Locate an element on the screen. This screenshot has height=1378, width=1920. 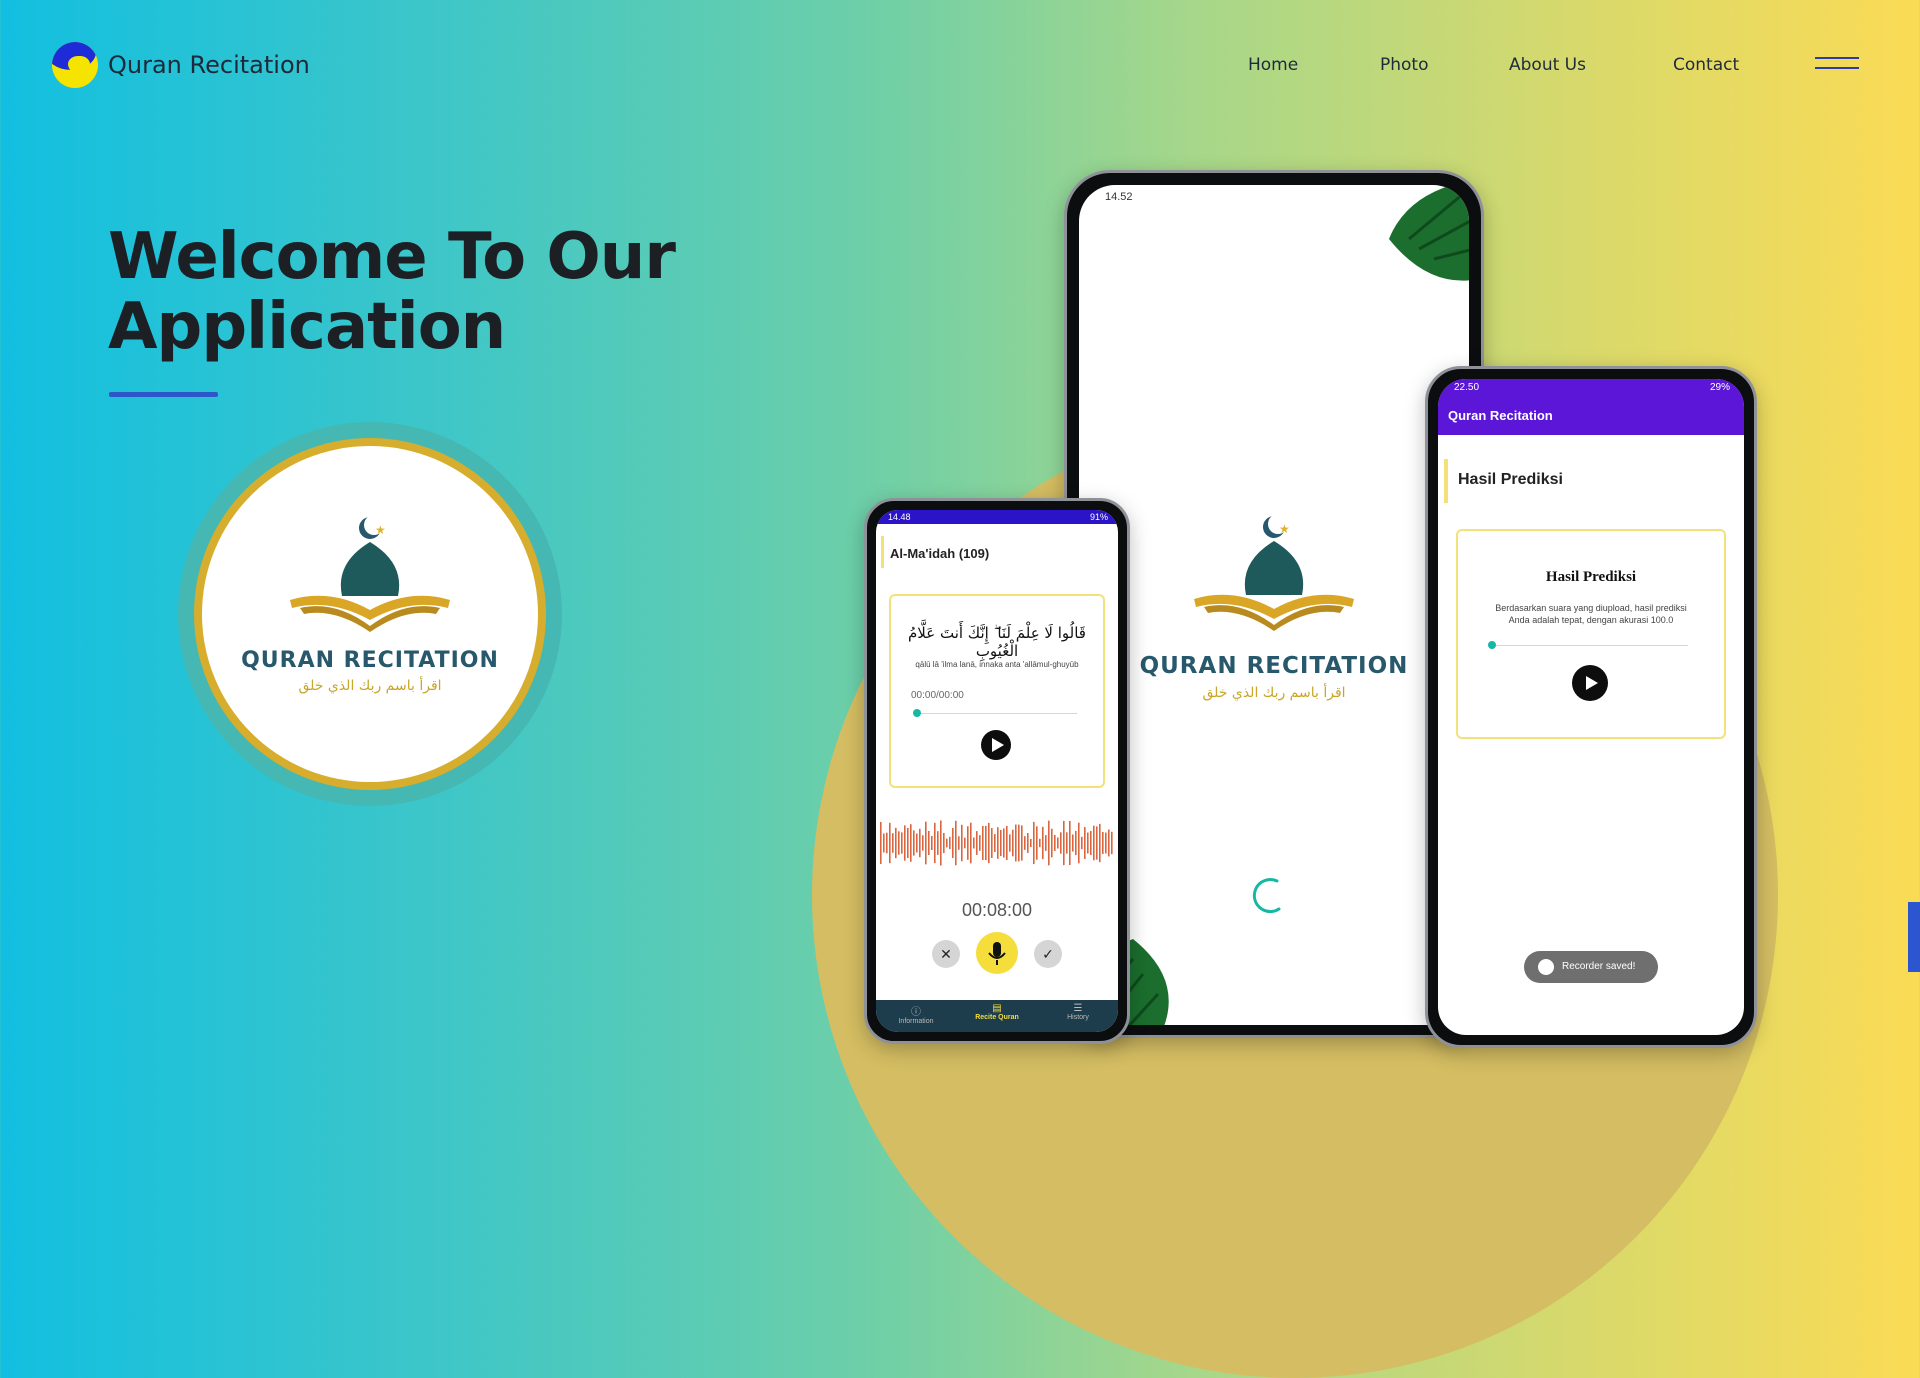
toast-text: Recorder saved! is located at coordinates (1599, 966).